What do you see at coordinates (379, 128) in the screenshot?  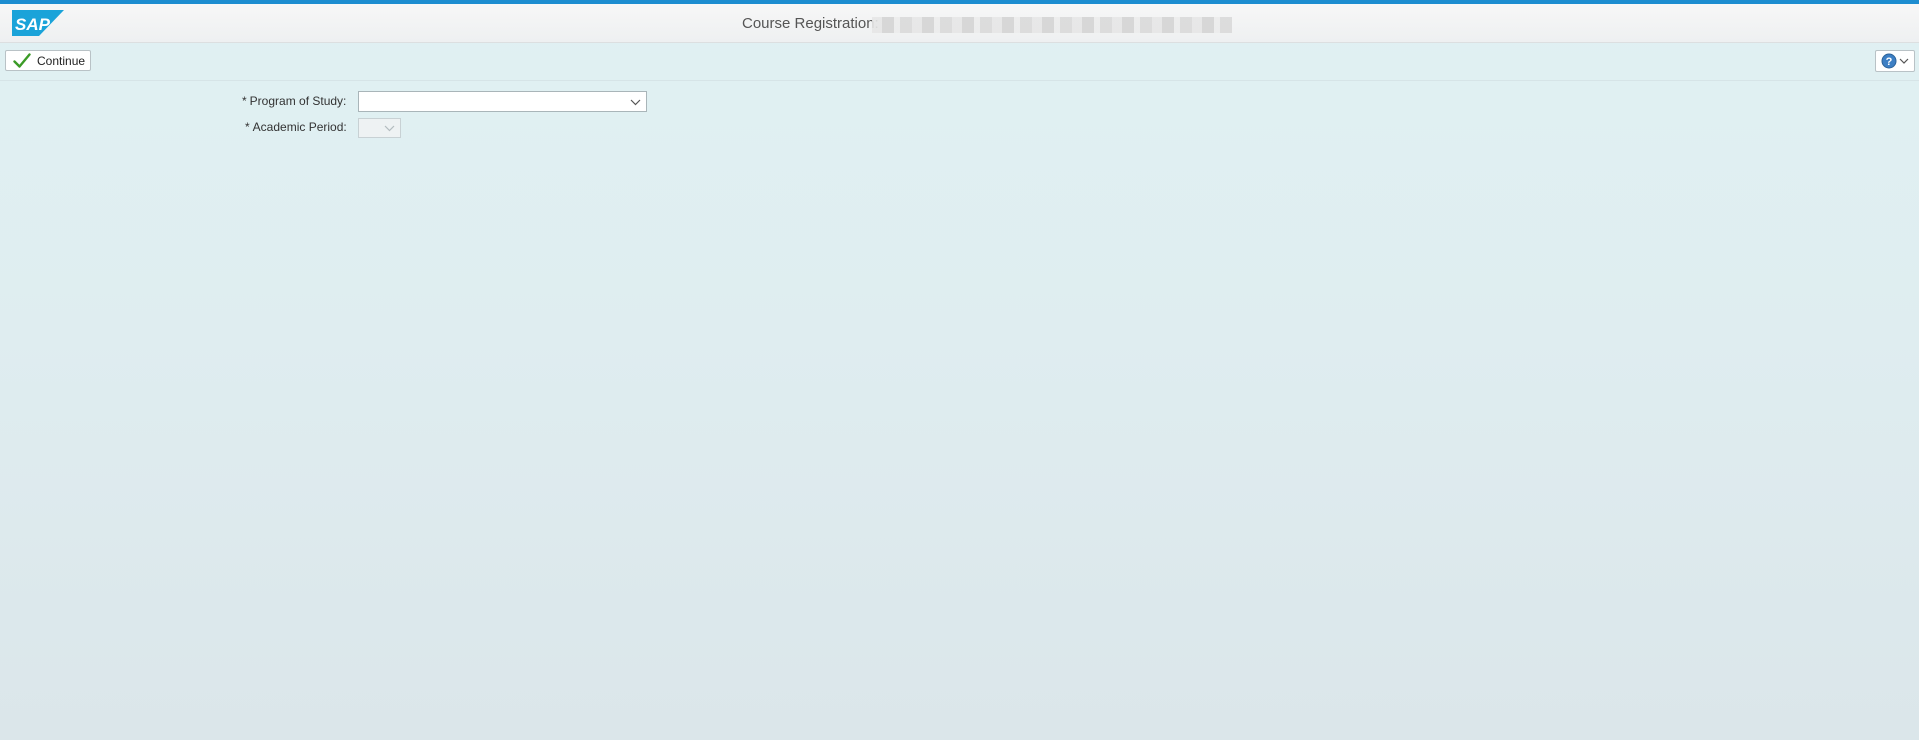 I see `academic-period-select` at bounding box center [379, 128].